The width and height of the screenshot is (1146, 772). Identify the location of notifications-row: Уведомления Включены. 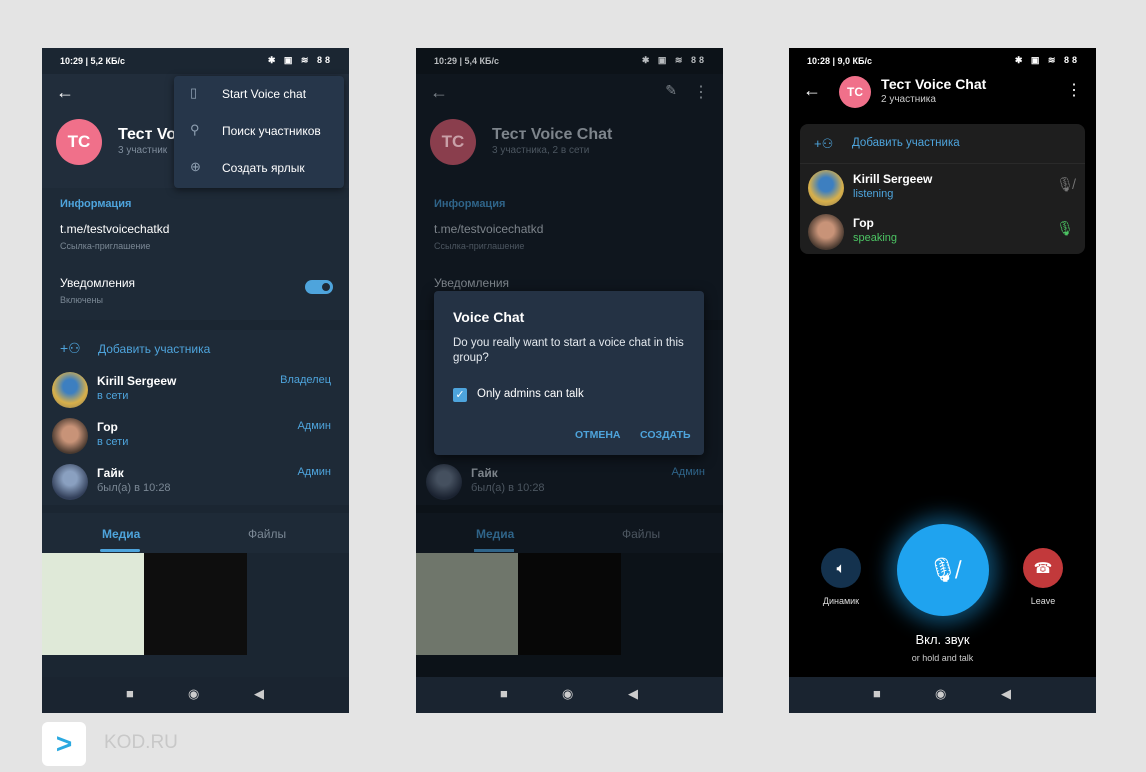
(195, 291).